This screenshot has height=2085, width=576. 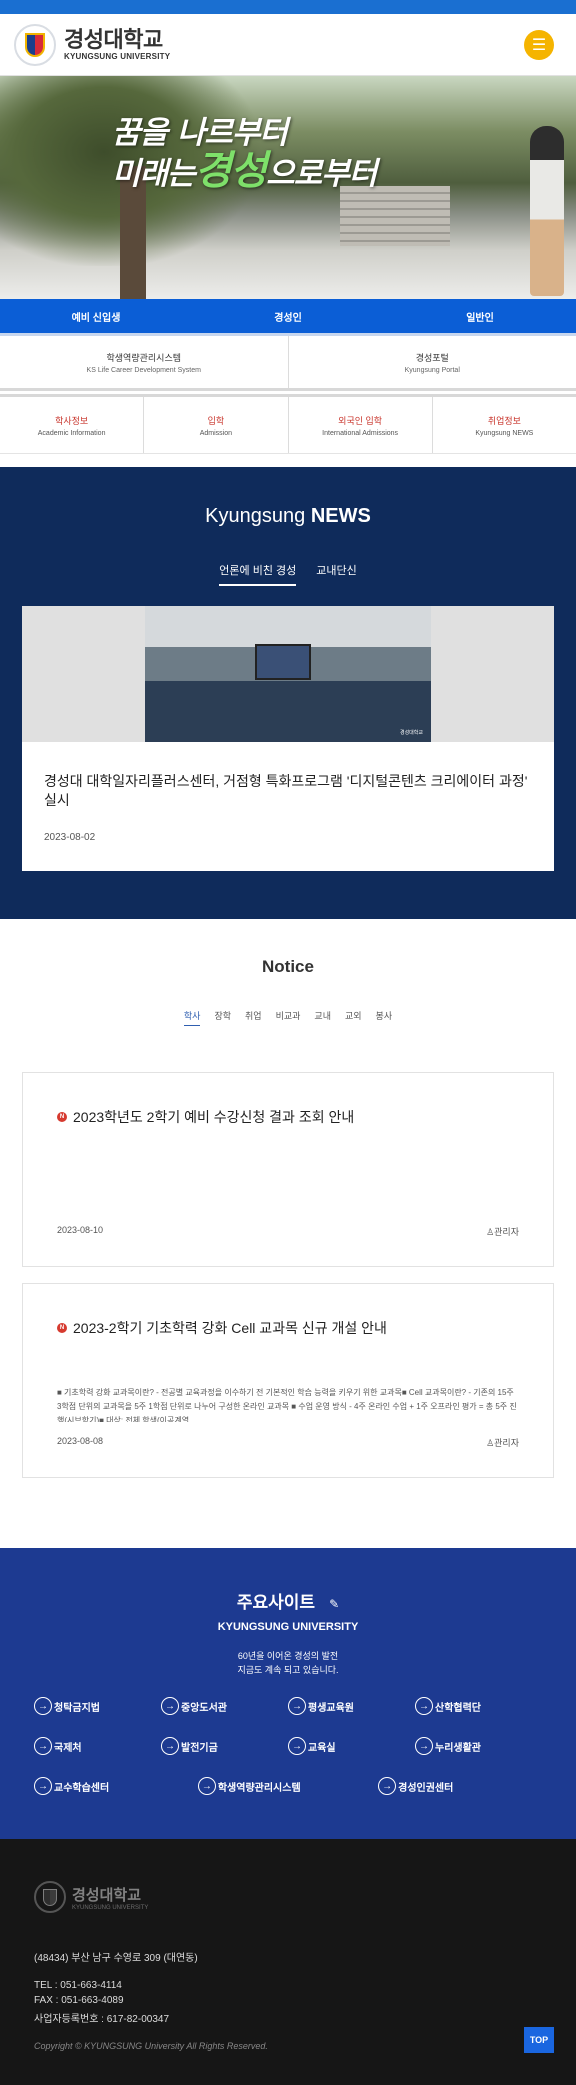 What do you see at coordinates (96, 316) in the screenshot?
I see `audience-prospective: 예비 신입생` at bounding box center [96, 316].